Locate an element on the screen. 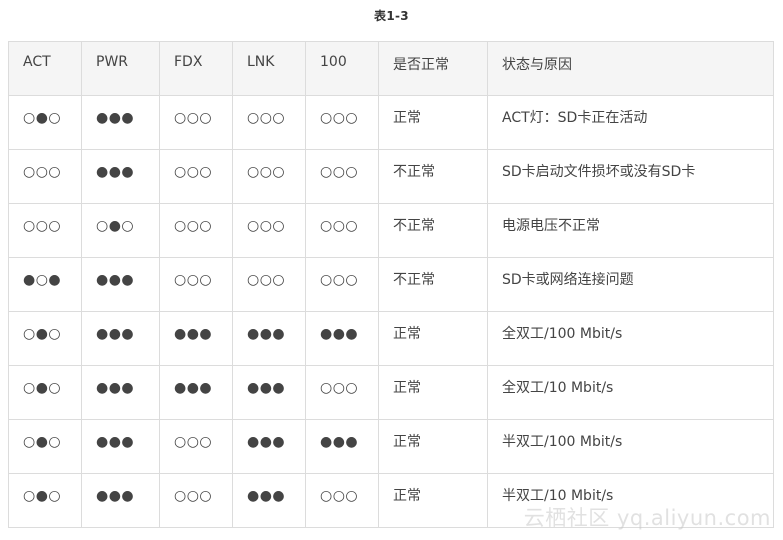 Image resolution: width=783 pixels, height=540 pixels. cell-status-reason: SD卡或网络连接问题 is located at coordinates (630, 284).